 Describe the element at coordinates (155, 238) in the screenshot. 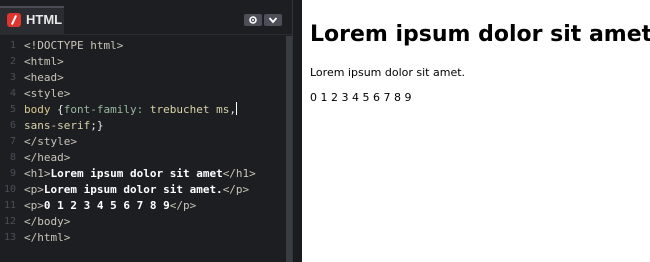

I see `code-line: </html>` at that location.